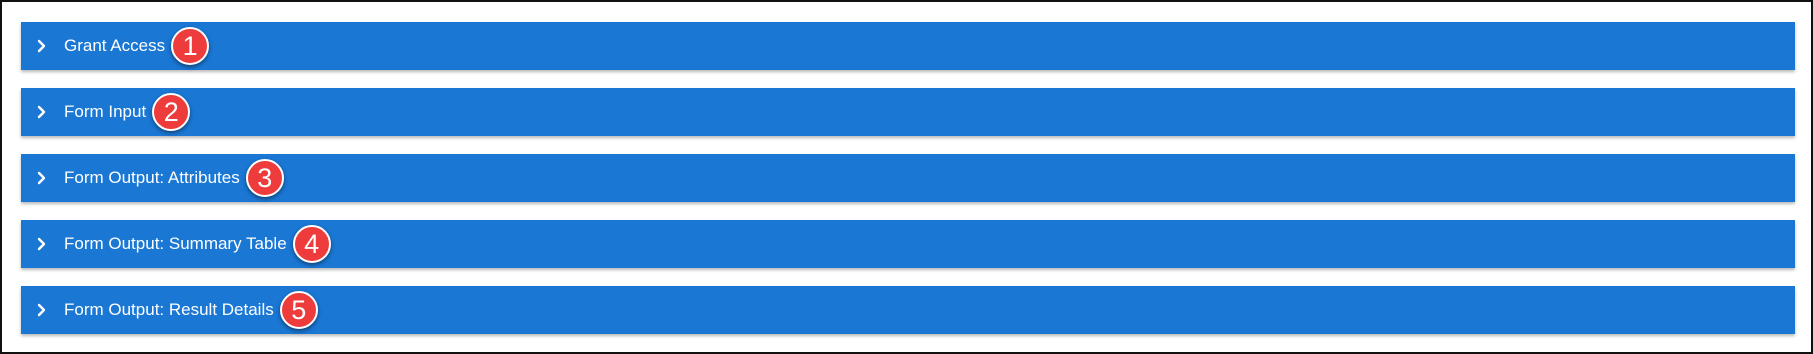 The image size is (1813, 354). I want to click on step-number-badge: 4, so click(311, 244).